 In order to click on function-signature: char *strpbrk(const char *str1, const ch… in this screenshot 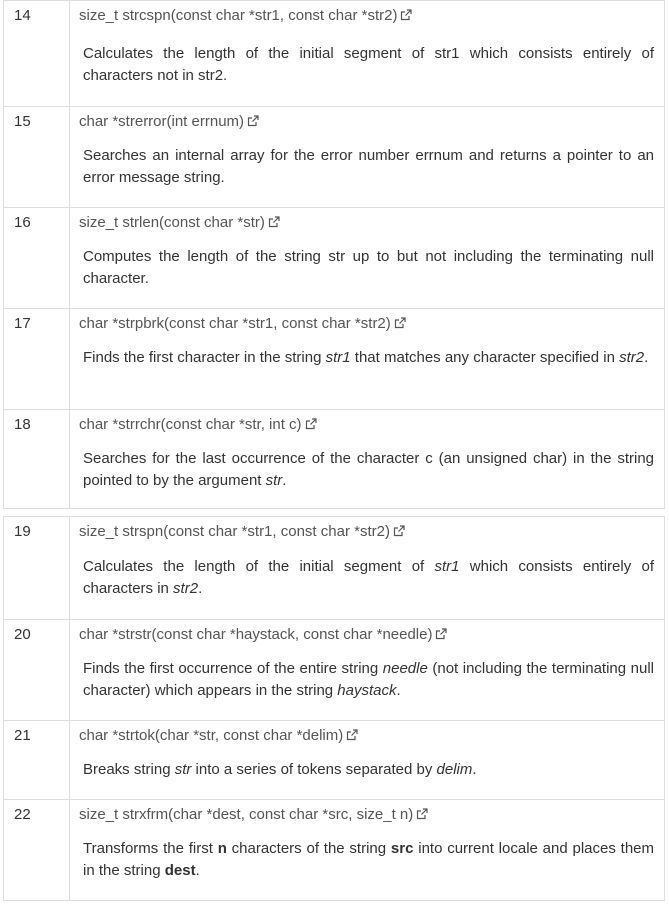, I will do `click(235, 323)`.